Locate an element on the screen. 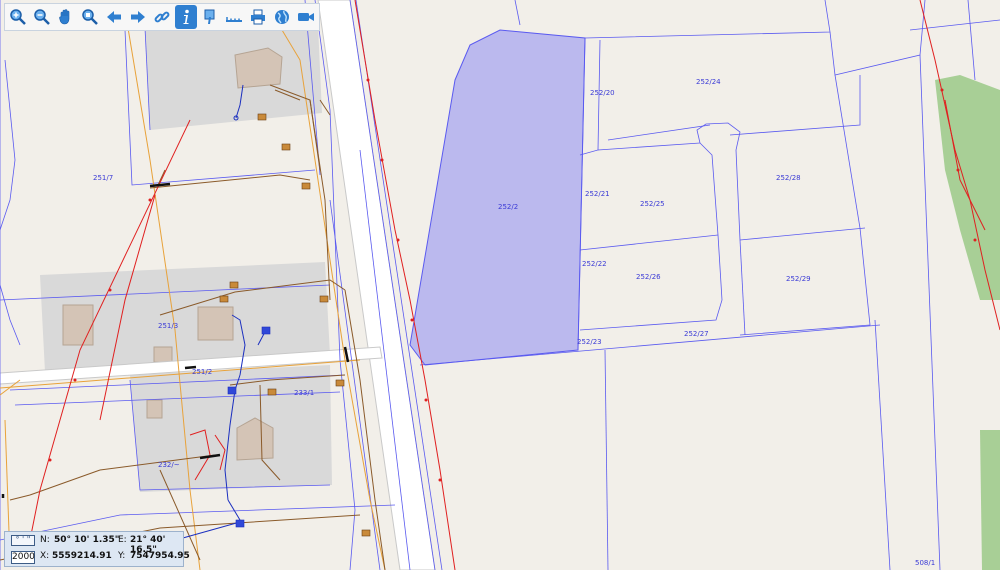  zoom-extent-icon is located at coordinates (90, 17).